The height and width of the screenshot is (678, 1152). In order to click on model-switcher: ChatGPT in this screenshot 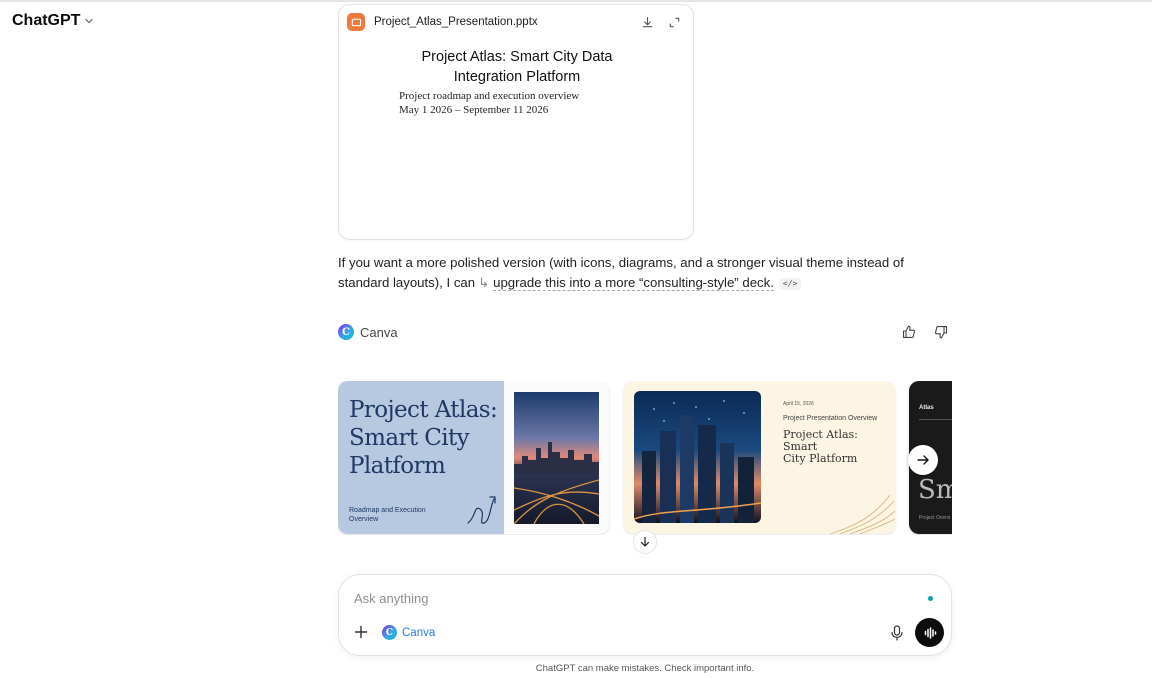, I will do `click(53, 21)`.